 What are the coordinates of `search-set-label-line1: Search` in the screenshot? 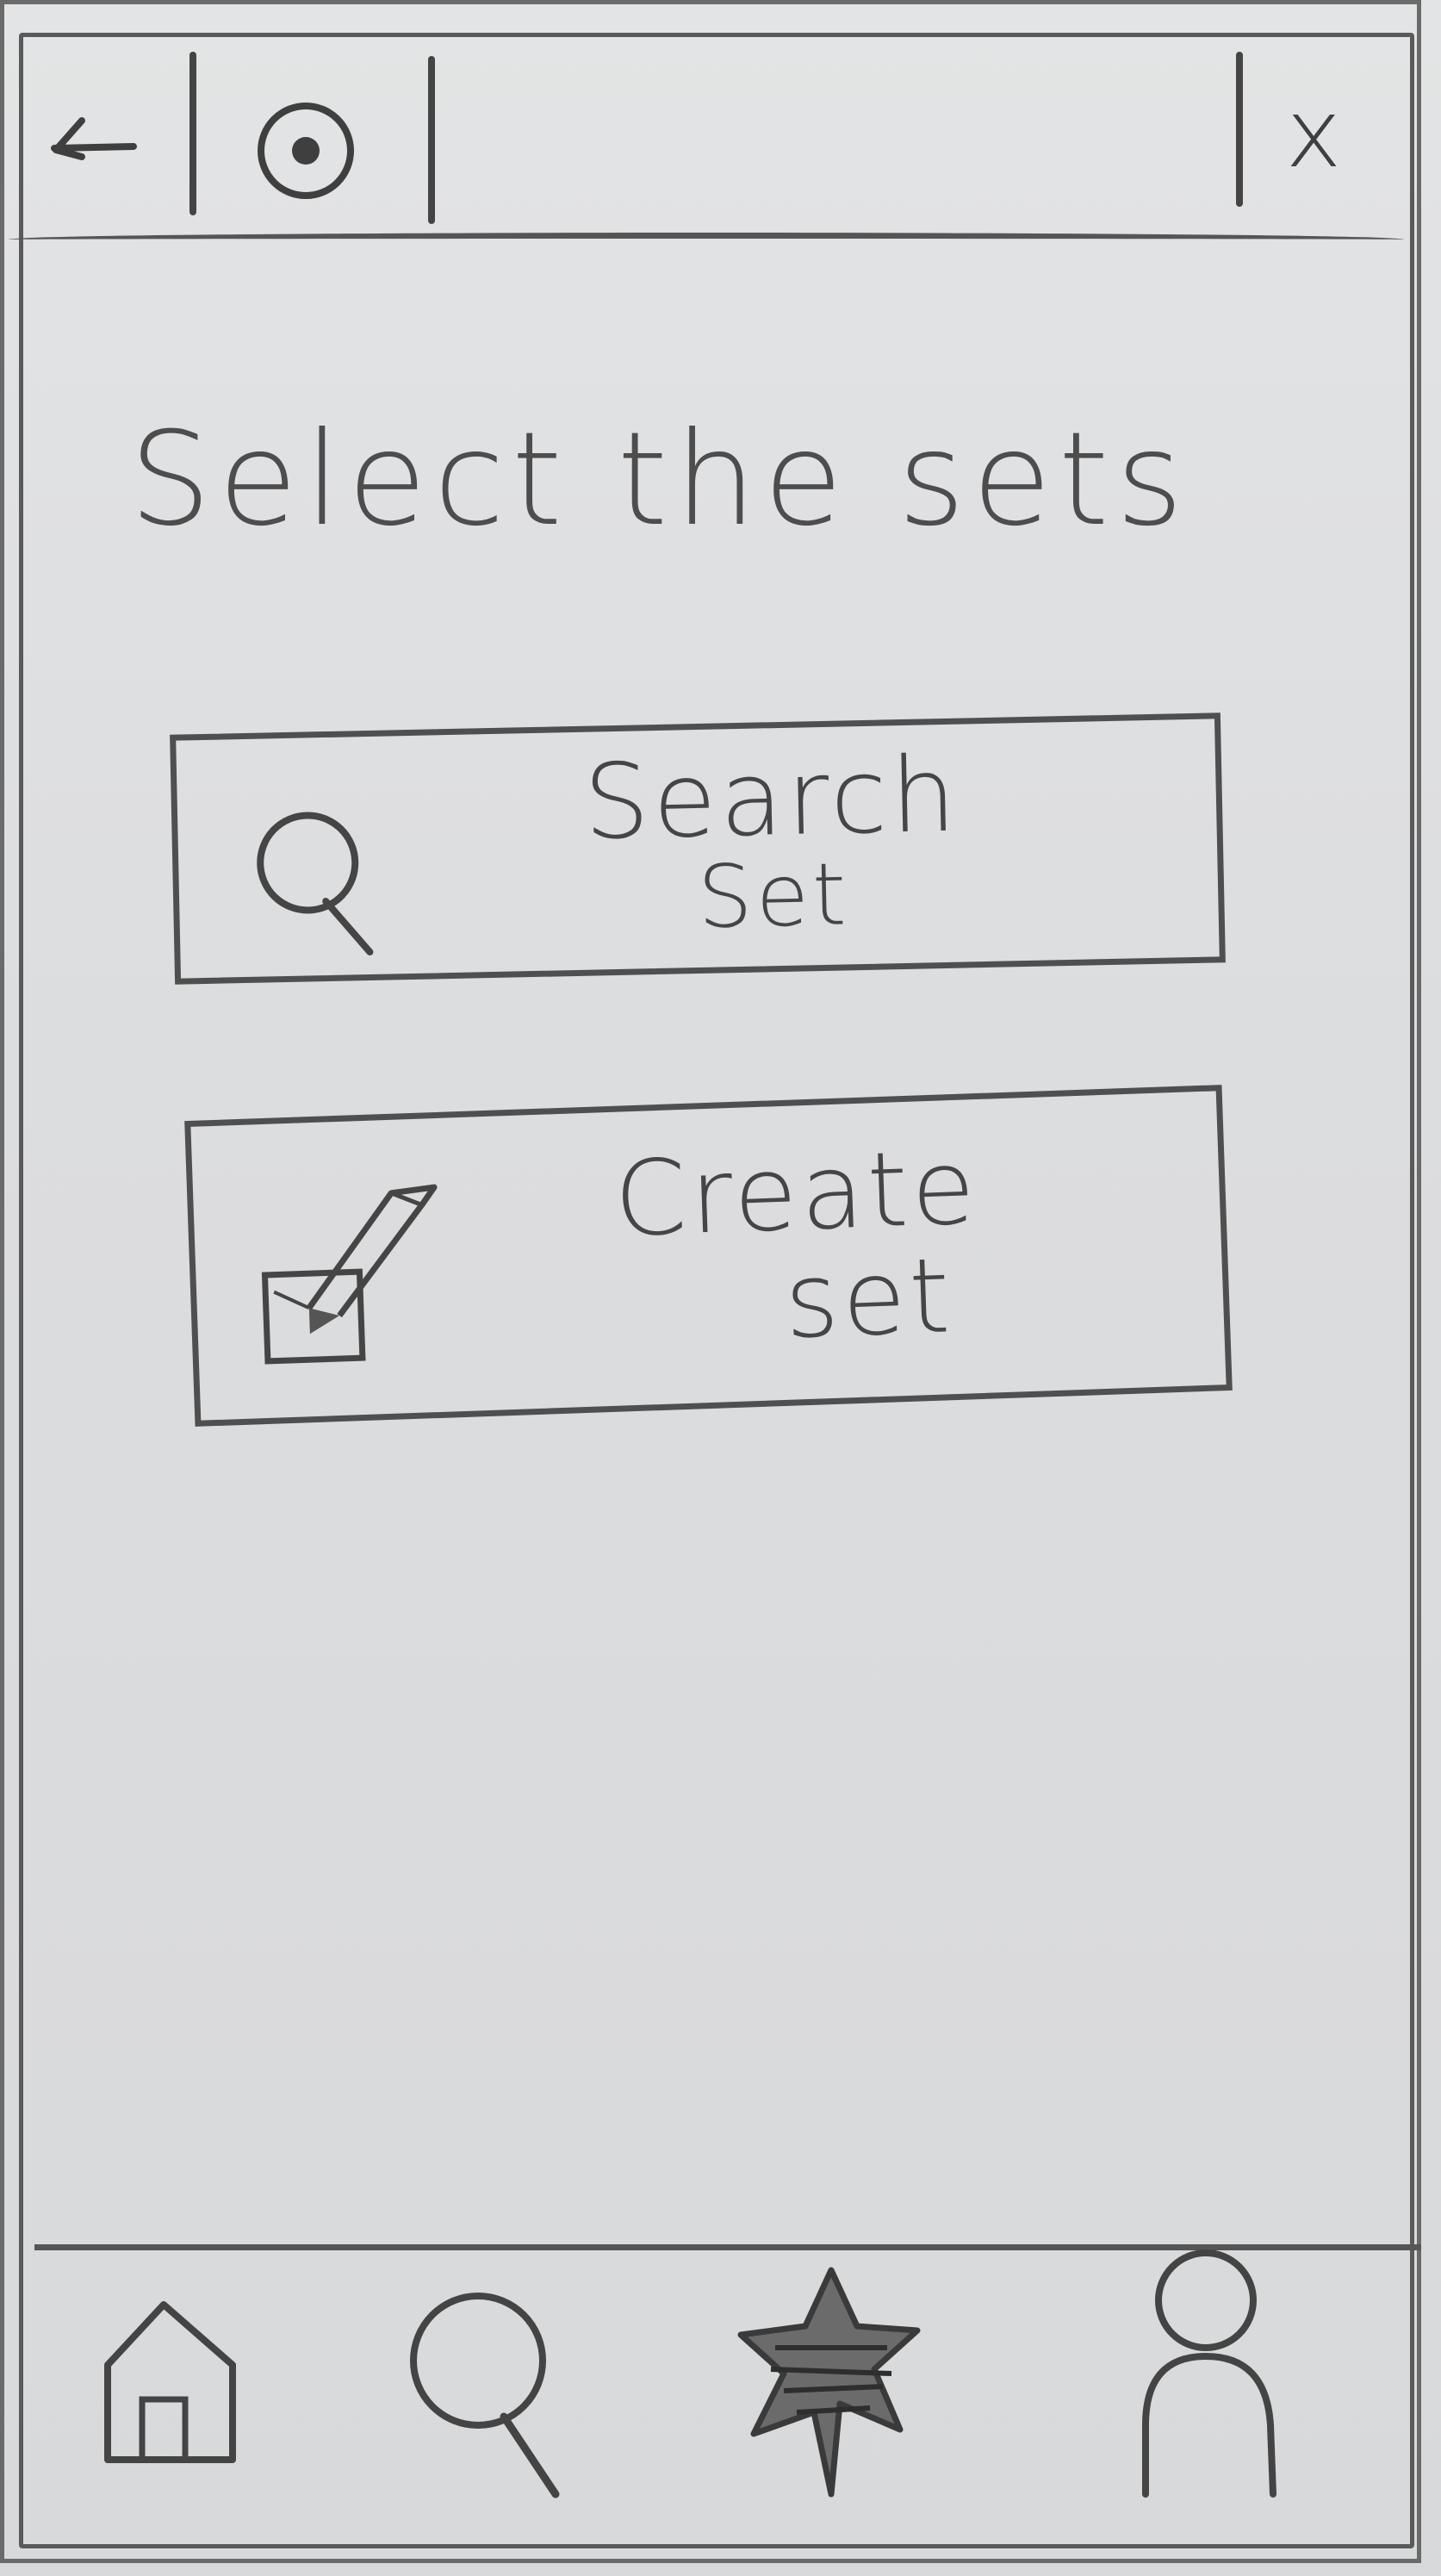 It's located at (771, 799).